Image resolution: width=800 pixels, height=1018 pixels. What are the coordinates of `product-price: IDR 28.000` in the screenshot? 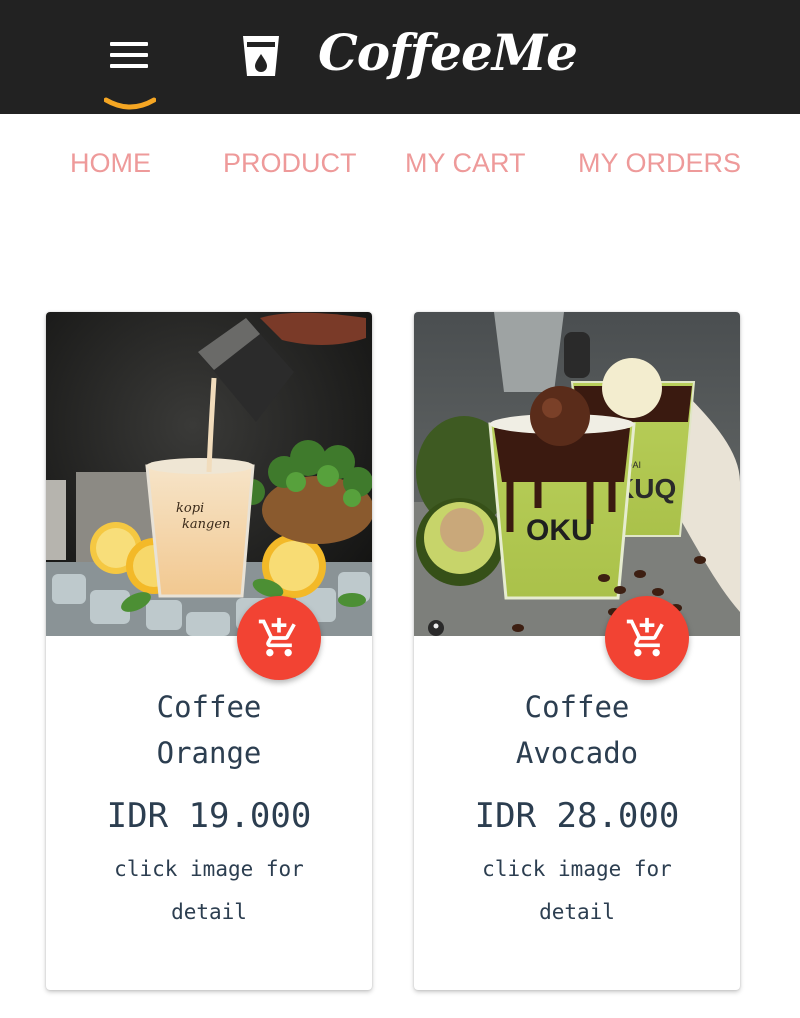 It's located at (577, 816).